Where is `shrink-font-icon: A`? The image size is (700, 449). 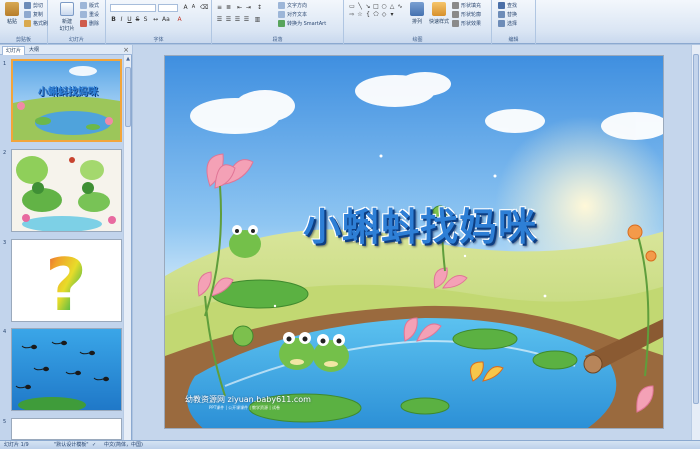
shrink-font-icon: A is located at coordinates (193, 7).